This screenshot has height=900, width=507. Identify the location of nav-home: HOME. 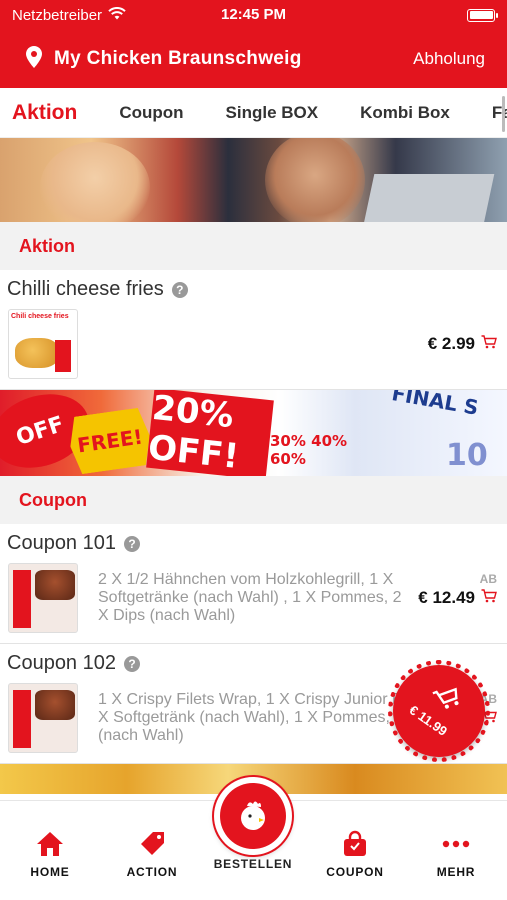
(50, 854).